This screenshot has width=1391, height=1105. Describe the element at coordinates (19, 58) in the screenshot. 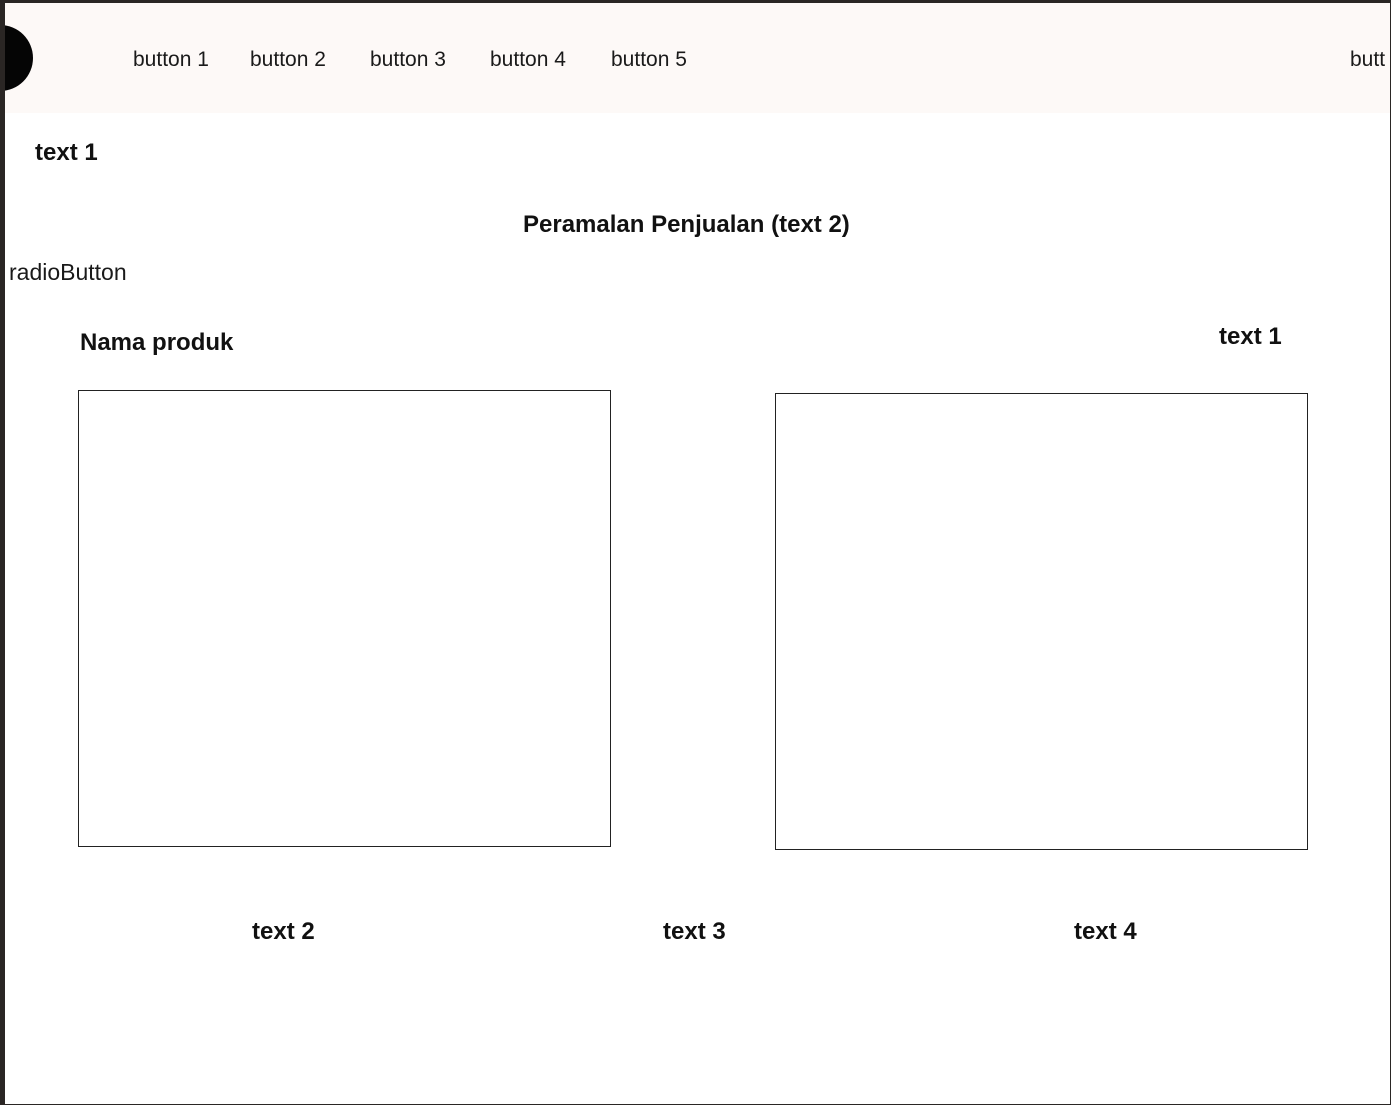

I see `logo-circle` at that location.